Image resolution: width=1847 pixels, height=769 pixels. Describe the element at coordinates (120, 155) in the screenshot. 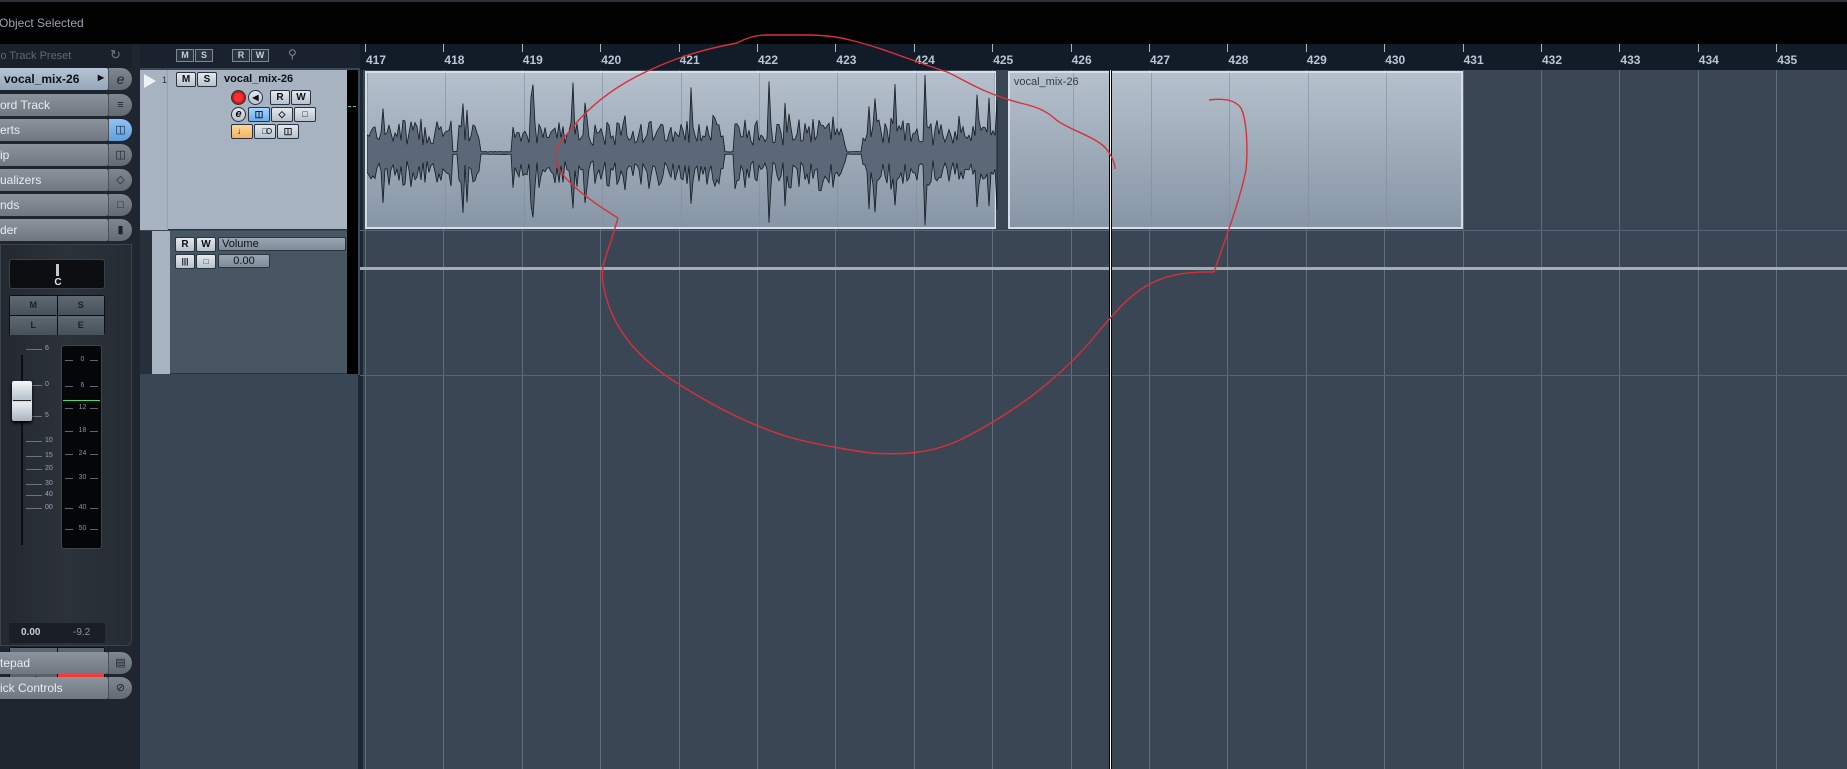

I see `strip-icon: ◫` at that location.